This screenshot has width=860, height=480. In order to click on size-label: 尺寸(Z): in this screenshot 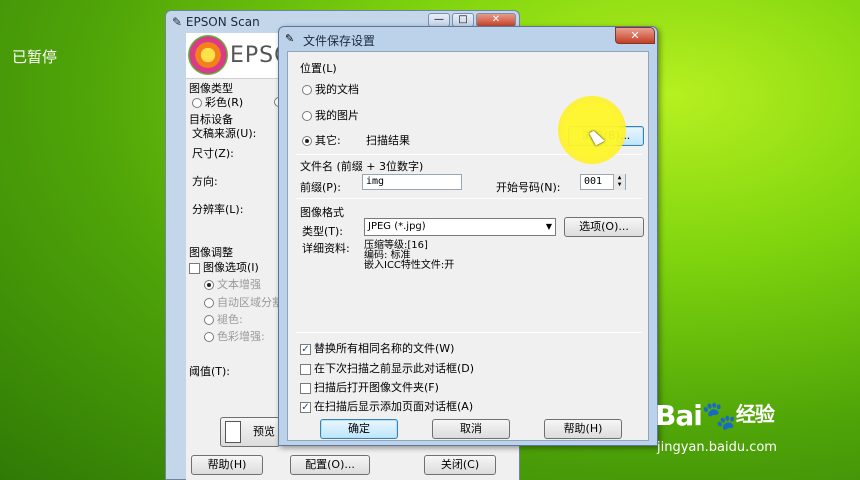, I will do `click(213, 153)`.